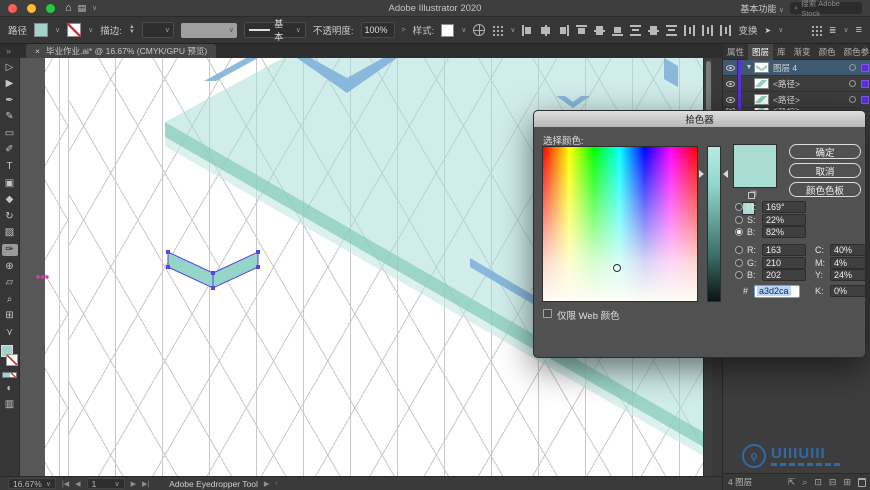  I want to click on pen-tool: ✒, so click(10, 100).